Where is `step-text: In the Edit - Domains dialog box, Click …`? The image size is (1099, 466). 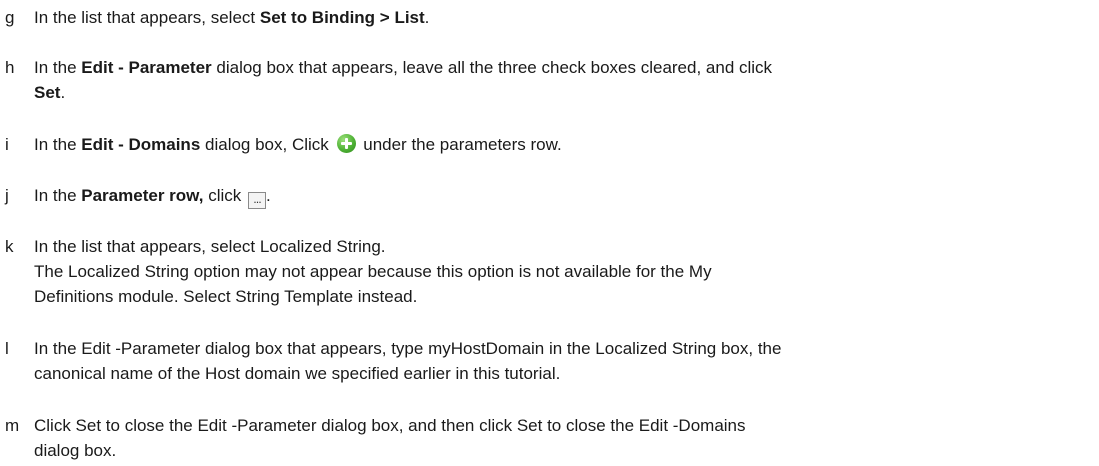 step-text: In the Edit - Domains dialog box, Click … is located at coordinates (298, 144).